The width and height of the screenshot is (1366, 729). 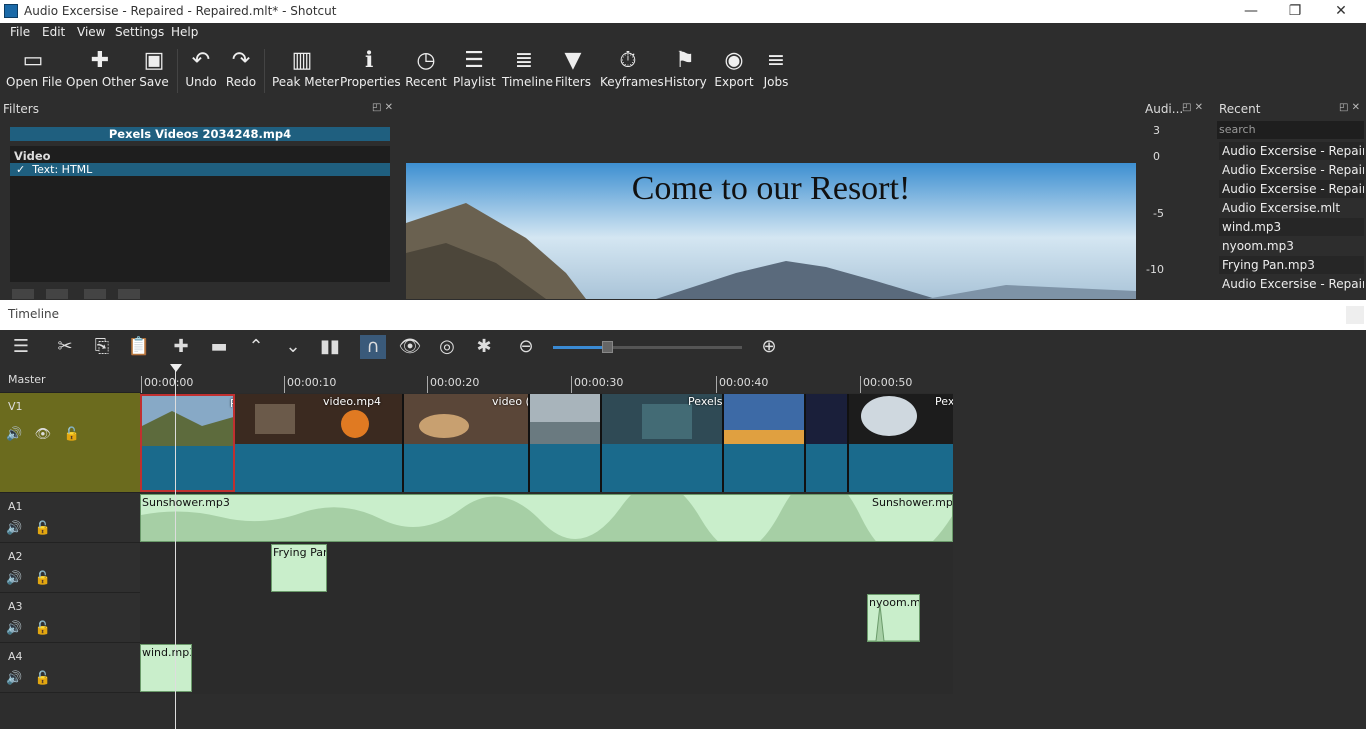 I want to click on remove-filter-button, so click(x=57, y=294).